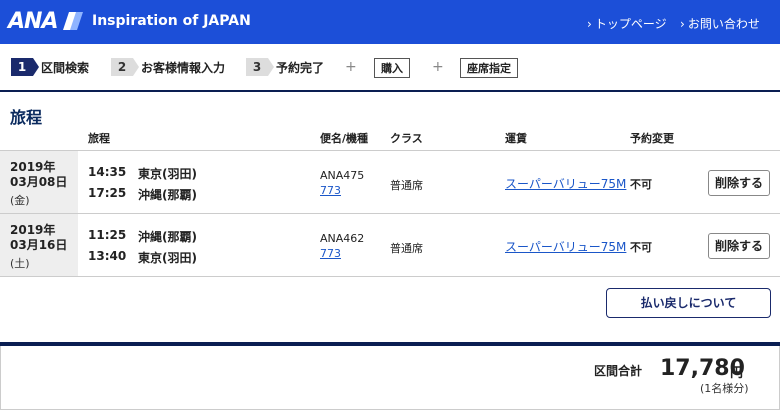 The width and height of the screenshot is (780, 410). I want to click on section-divider, so click(390, 91).